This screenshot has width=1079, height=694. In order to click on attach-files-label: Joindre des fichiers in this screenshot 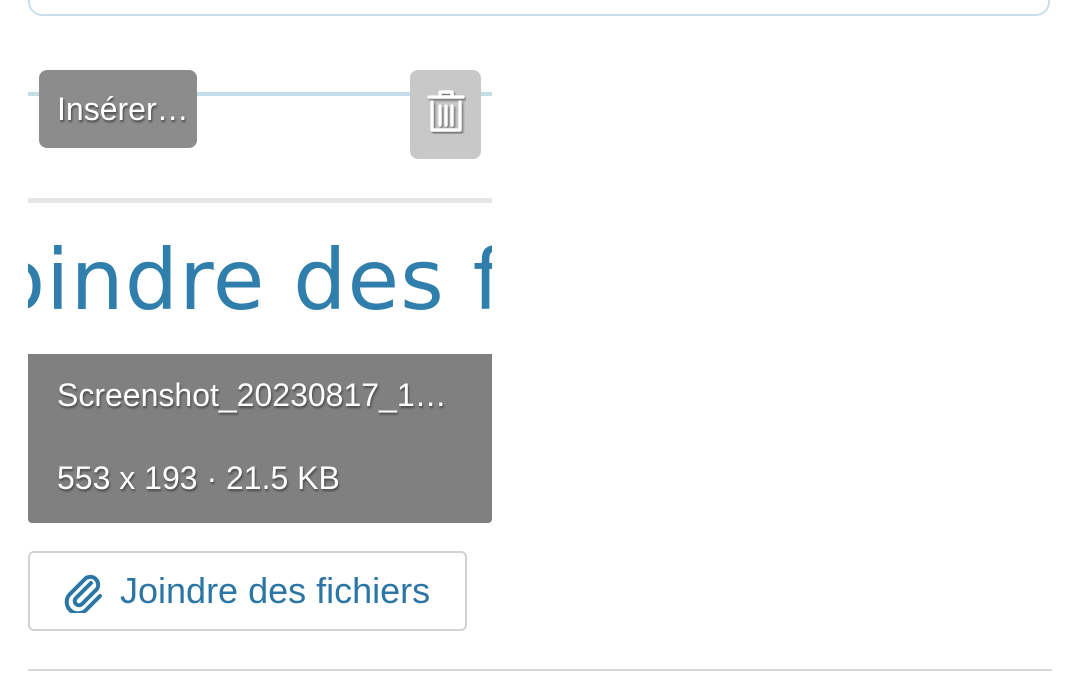, I will do `click(275, 590)`.